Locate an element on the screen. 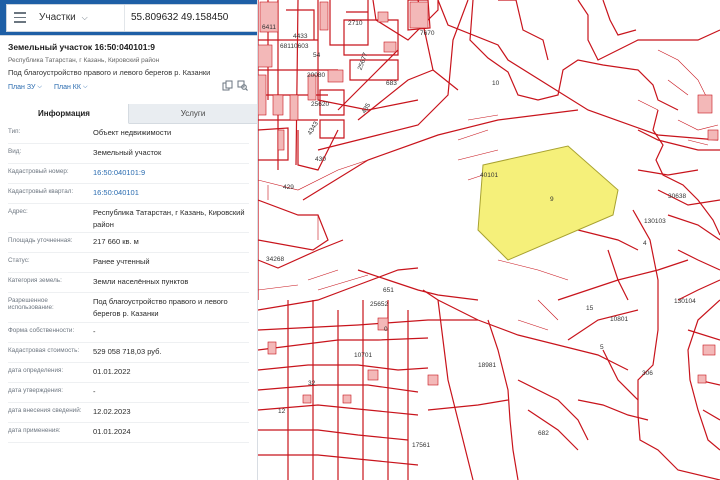 The width and height of the screenshot is (720, 480). map-label: 34268 is located at coordinates (275, 259).